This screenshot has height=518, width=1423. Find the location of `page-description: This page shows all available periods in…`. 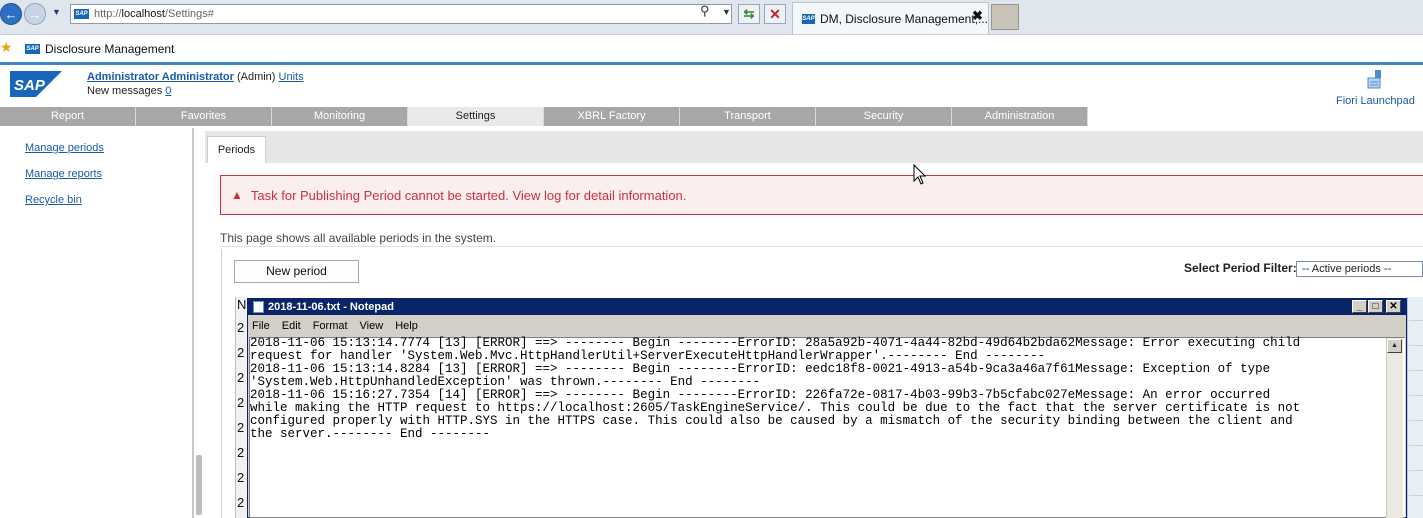

page-description: This page shows all available periods in… is located at coordinates (358, 238).